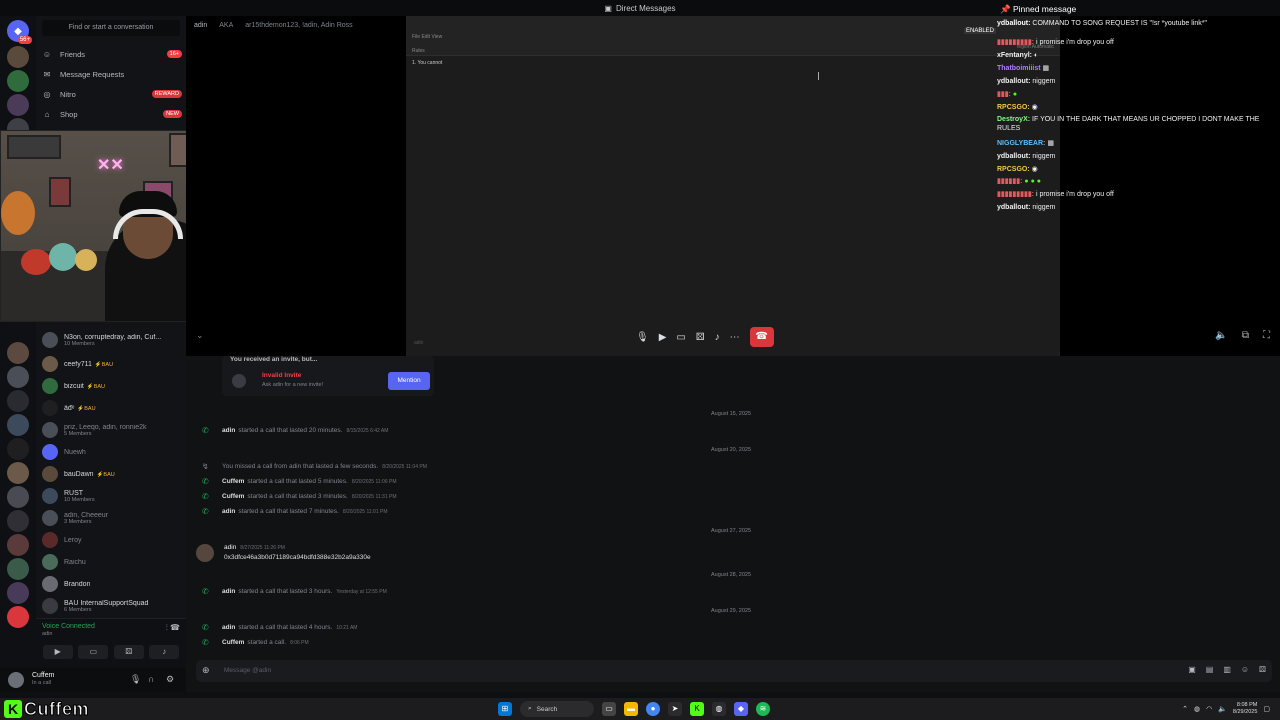 The height and width of the screenshot is (720, 1280). What do you see at coordinates (86, 515) in the screenshot?
I see `dm-name: adin, Cheeeur` at bounding box center [86, 515].